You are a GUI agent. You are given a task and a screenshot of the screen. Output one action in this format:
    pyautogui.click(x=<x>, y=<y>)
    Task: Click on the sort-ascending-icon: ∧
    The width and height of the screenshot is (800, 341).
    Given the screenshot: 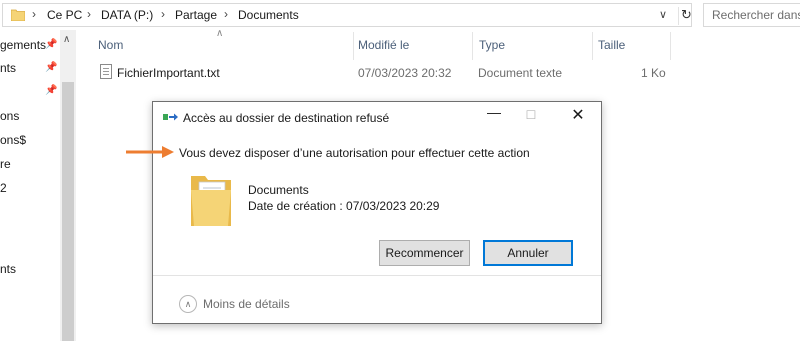 What is the action you would take?
    pyautogui.click(x=220, y=33)
    